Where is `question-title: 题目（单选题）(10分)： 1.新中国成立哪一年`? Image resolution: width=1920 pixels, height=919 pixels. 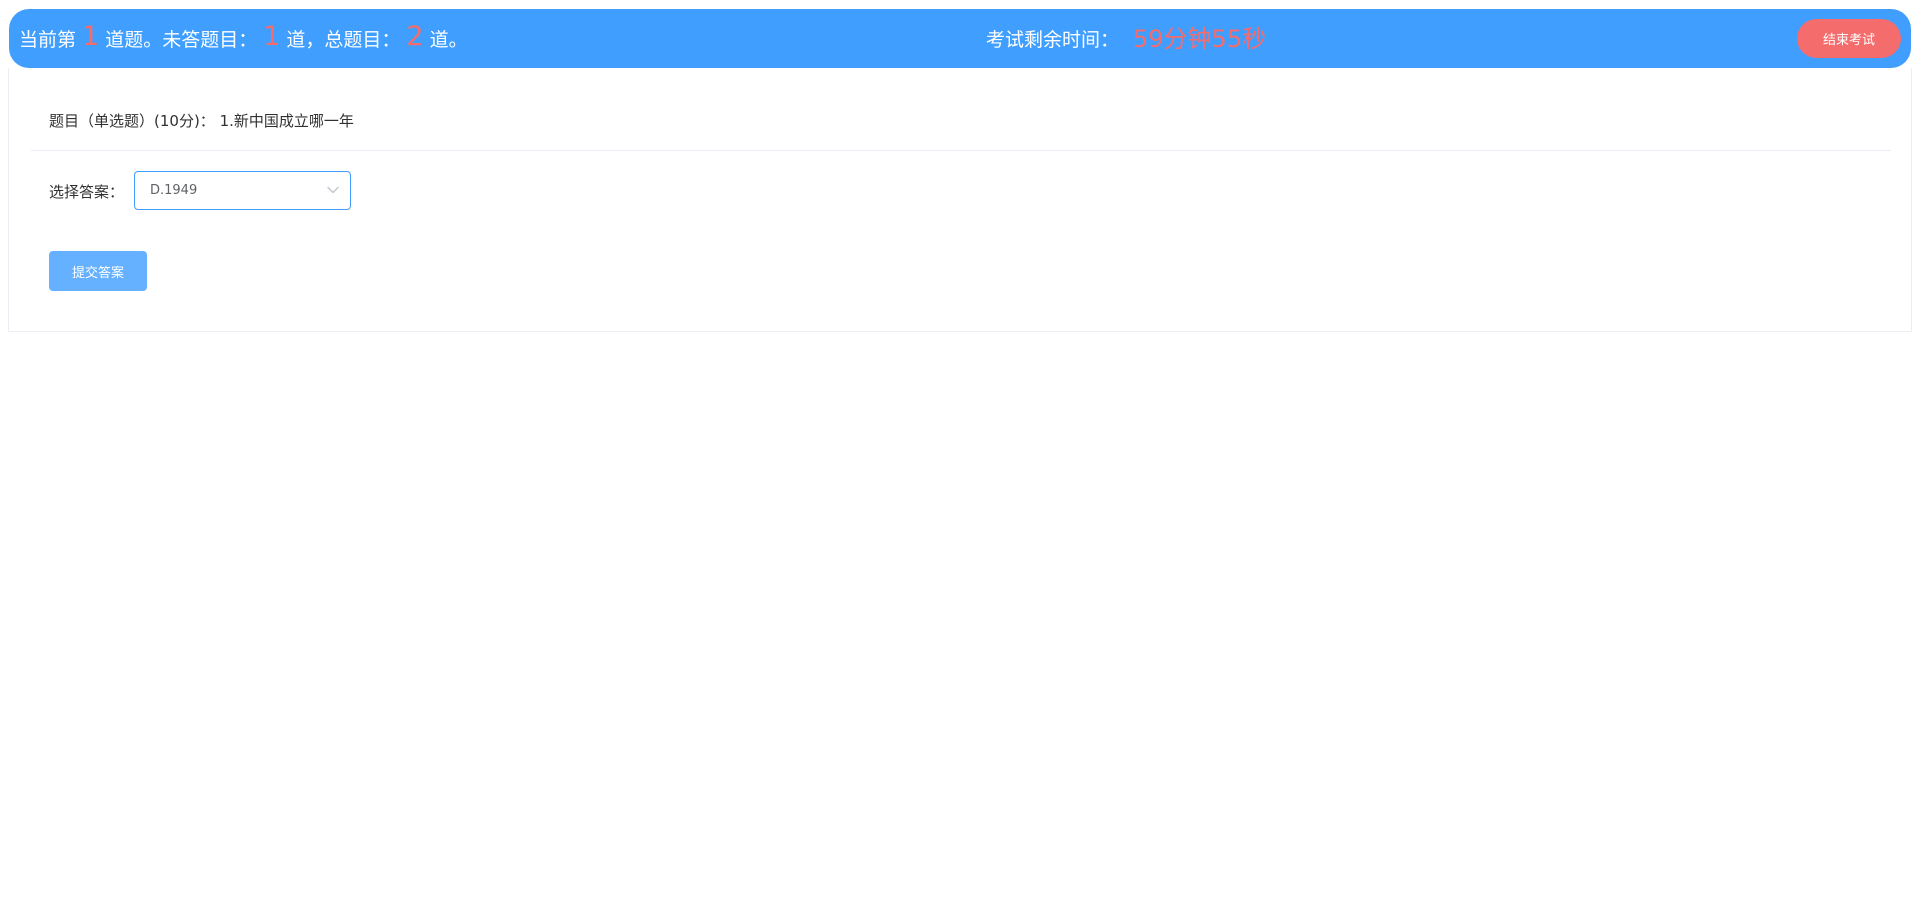
question-title: 题目（单选题）(10分)： 1.新中国成立哪一年 is located at coordinates (201, 120).